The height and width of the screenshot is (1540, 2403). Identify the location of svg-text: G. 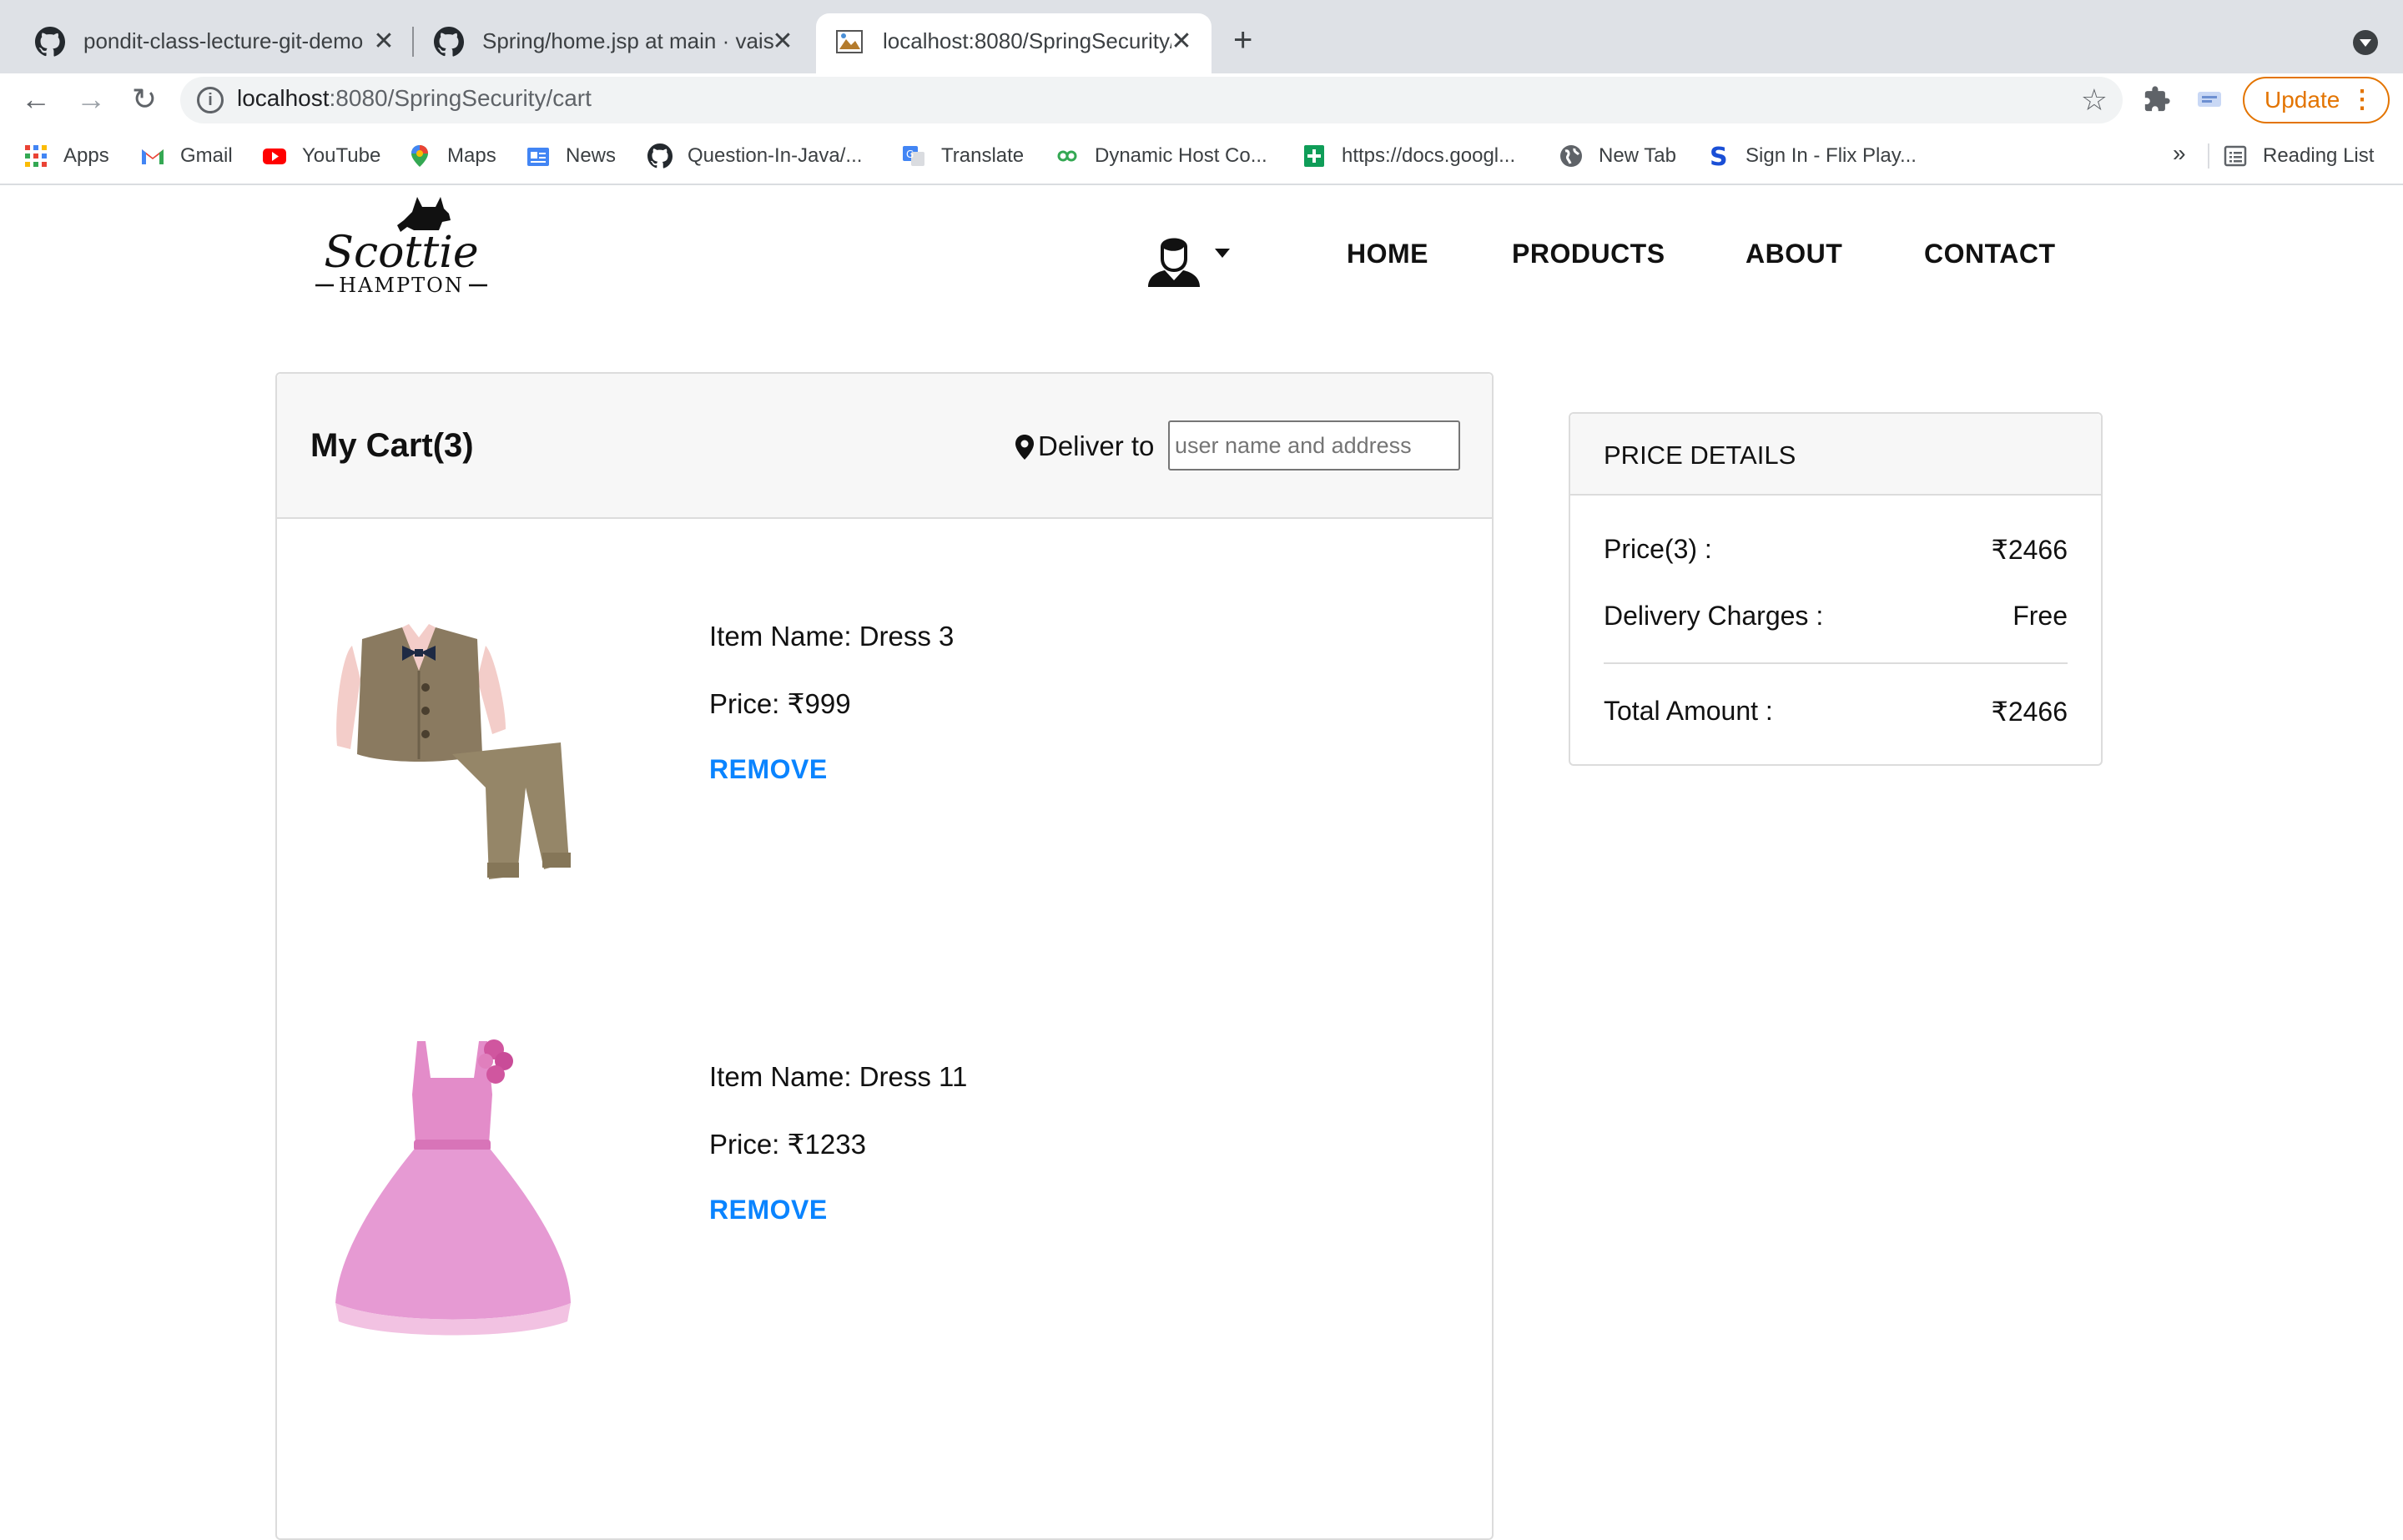
(910, 154).